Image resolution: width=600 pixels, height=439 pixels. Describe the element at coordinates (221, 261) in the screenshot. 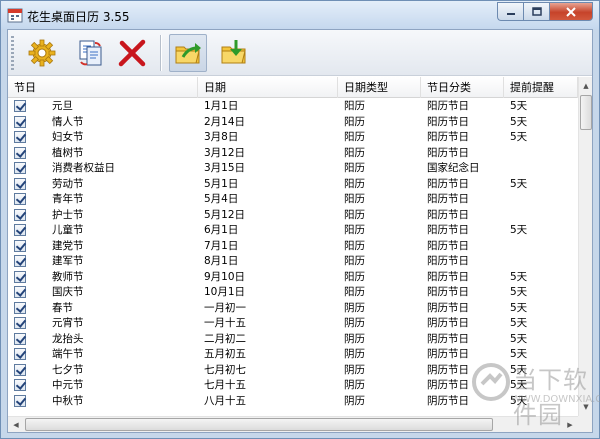

I see `cell-date: 8月1日` at that location.